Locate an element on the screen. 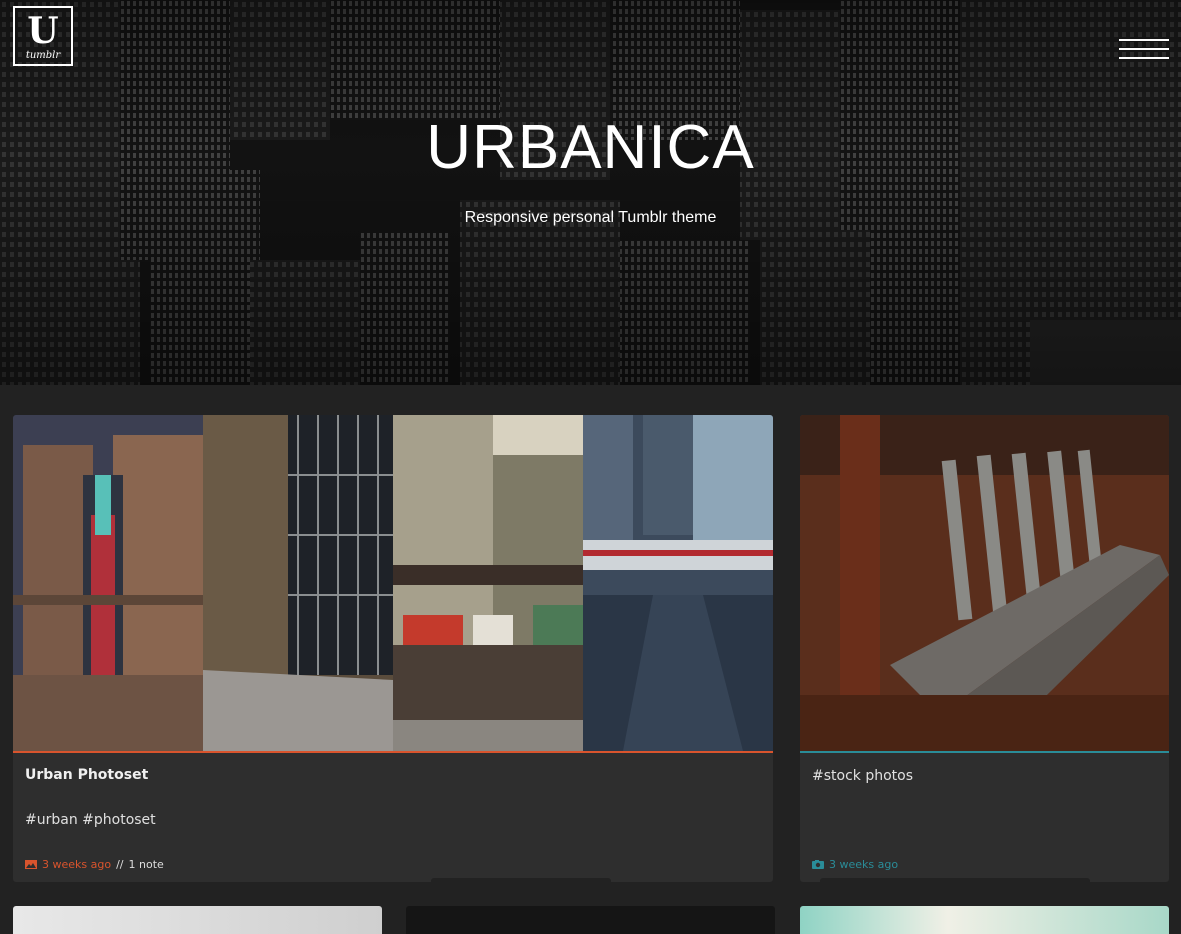 Image resolution: width=1181 pixels, height=934 pixels. site-description: Responsive personal Tumblr theme is located at coordinates (590, 217).